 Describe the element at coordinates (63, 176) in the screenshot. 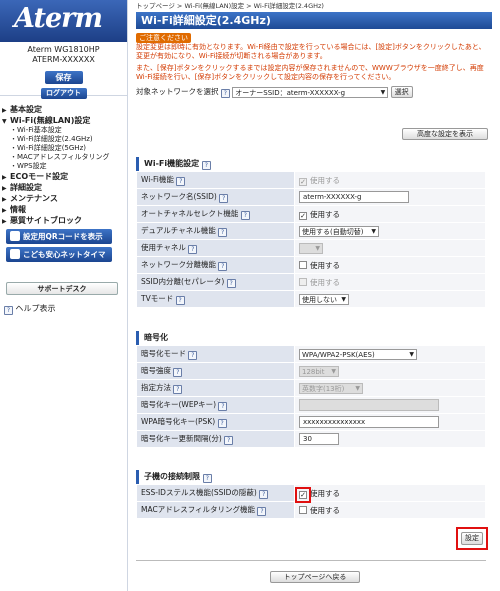

I see `menu-eco: ▶ ECOモード設定` at that location.